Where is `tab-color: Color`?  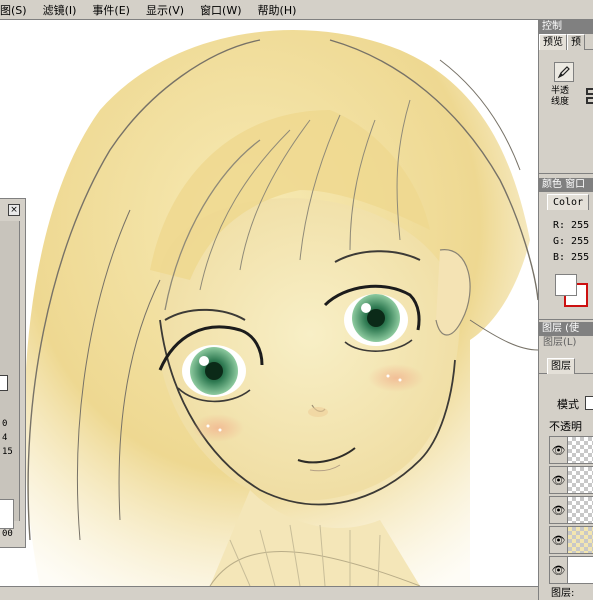
tab-color: Color is located at coordinates (568, 202).